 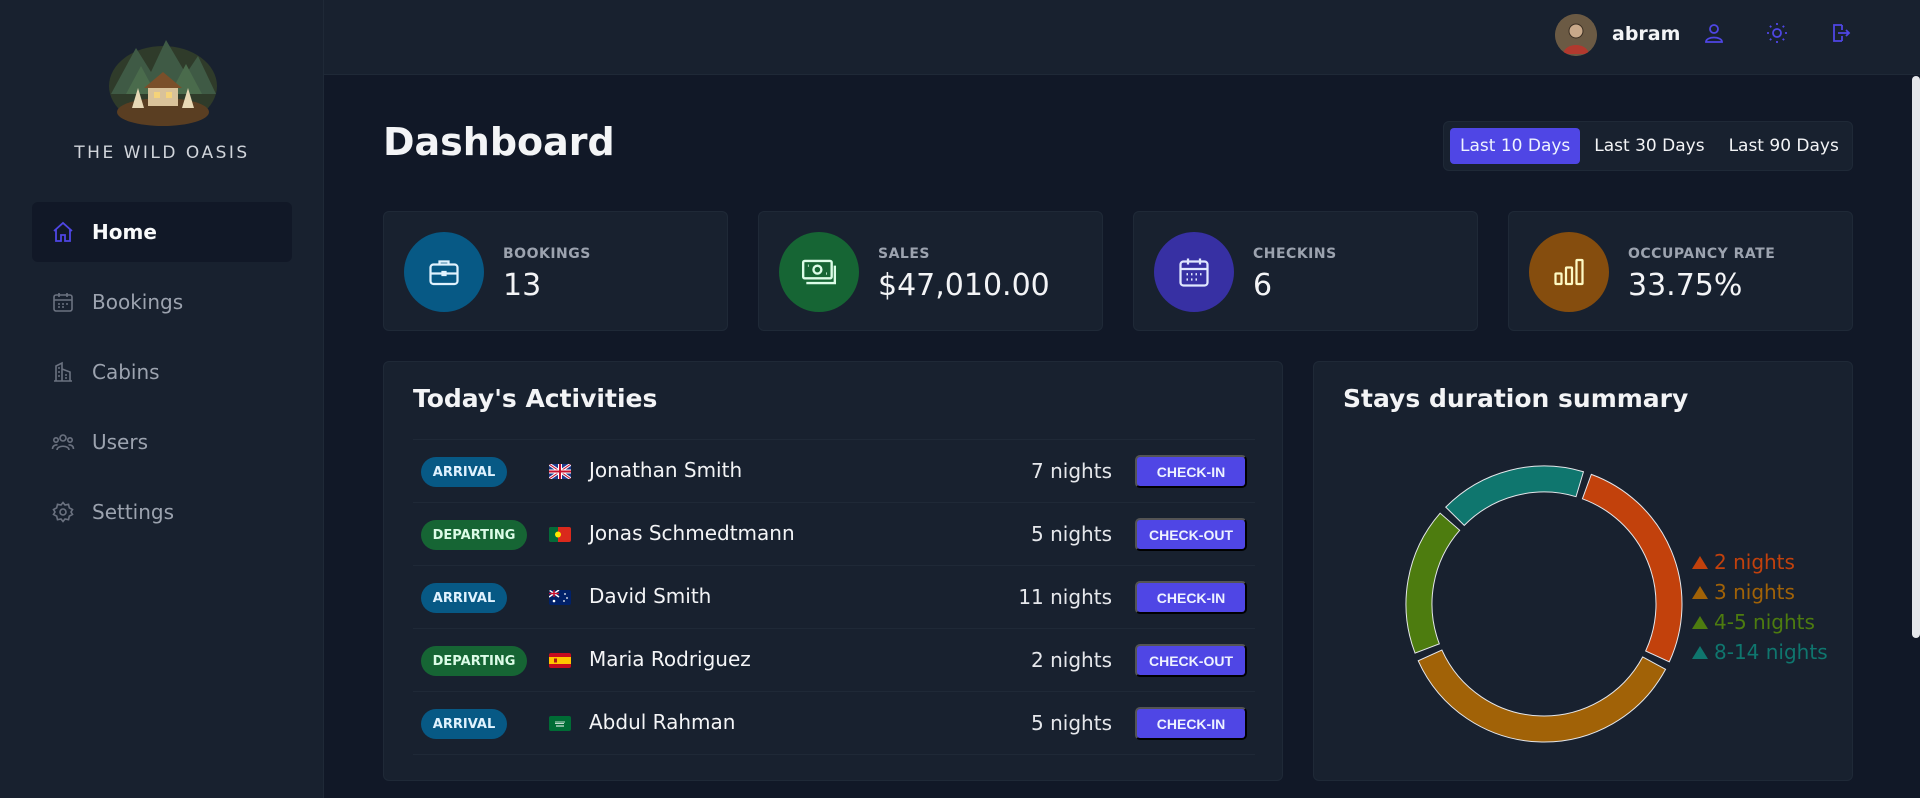 I want to click on banknotes-icon, so click(x=819, y=272).